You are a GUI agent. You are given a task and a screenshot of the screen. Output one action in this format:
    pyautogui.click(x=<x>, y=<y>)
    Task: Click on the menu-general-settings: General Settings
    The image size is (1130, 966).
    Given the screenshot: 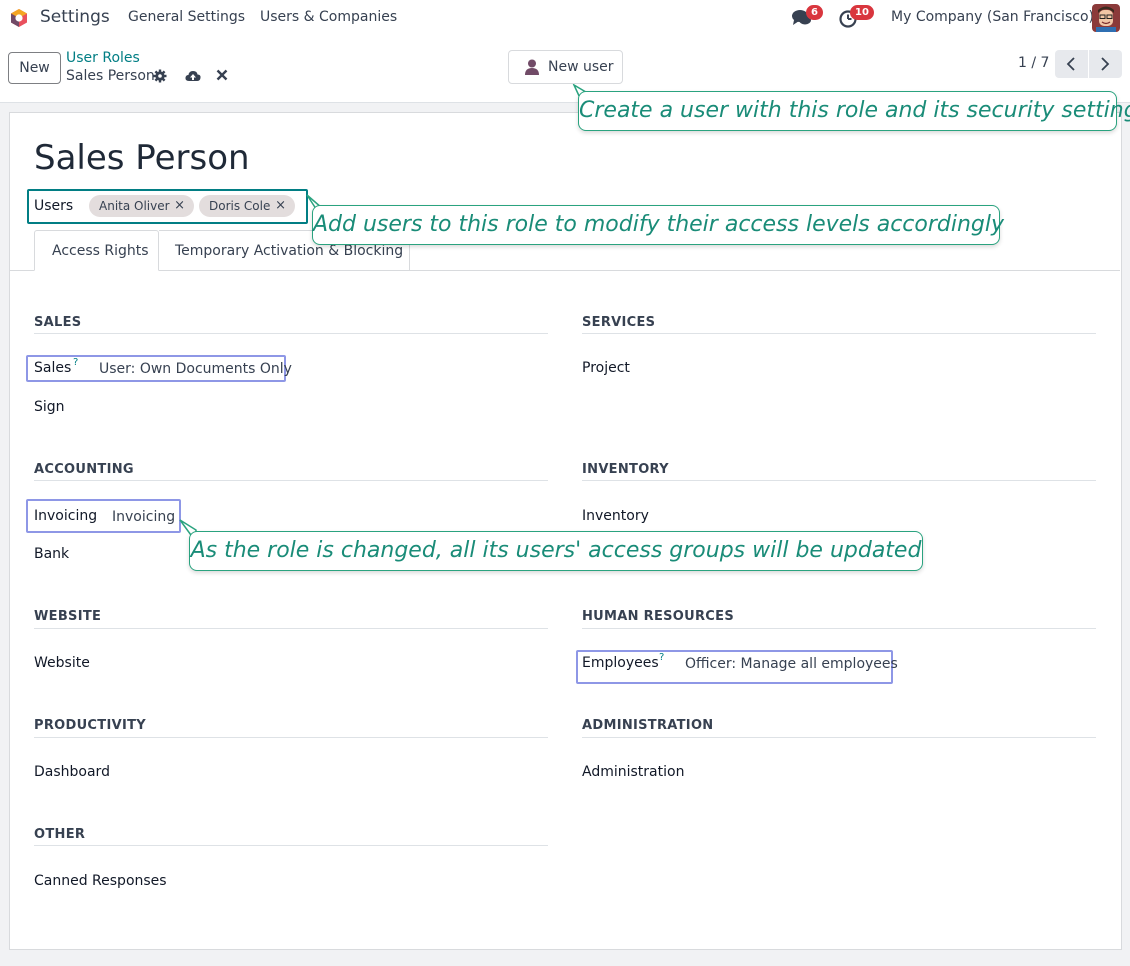 What is the action you would take?
    pyautogui.click(x=186, y=17)
    